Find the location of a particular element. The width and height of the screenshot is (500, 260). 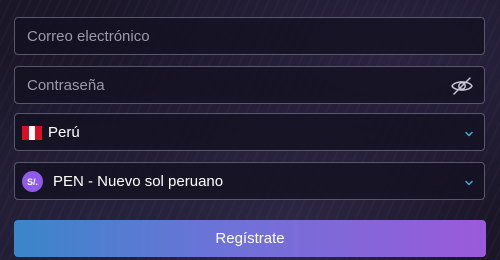

email-field-wrapper is located at coordinates (249, 36).